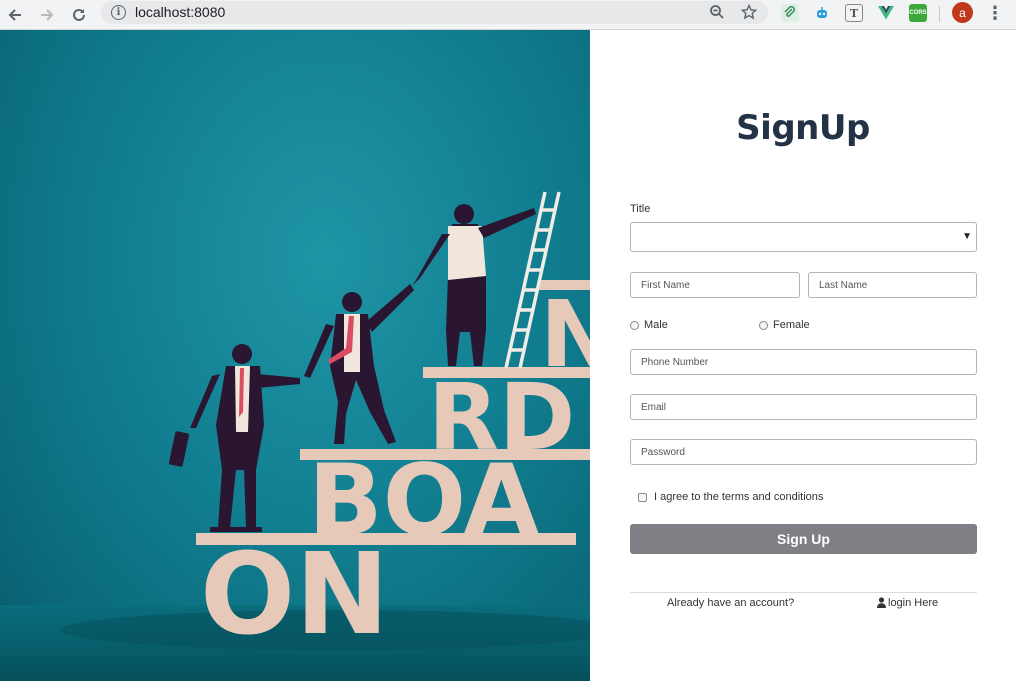  Describe the element at coordinates (791, 325) in the screenshot. I see `radio-female-label: Female` at that location.